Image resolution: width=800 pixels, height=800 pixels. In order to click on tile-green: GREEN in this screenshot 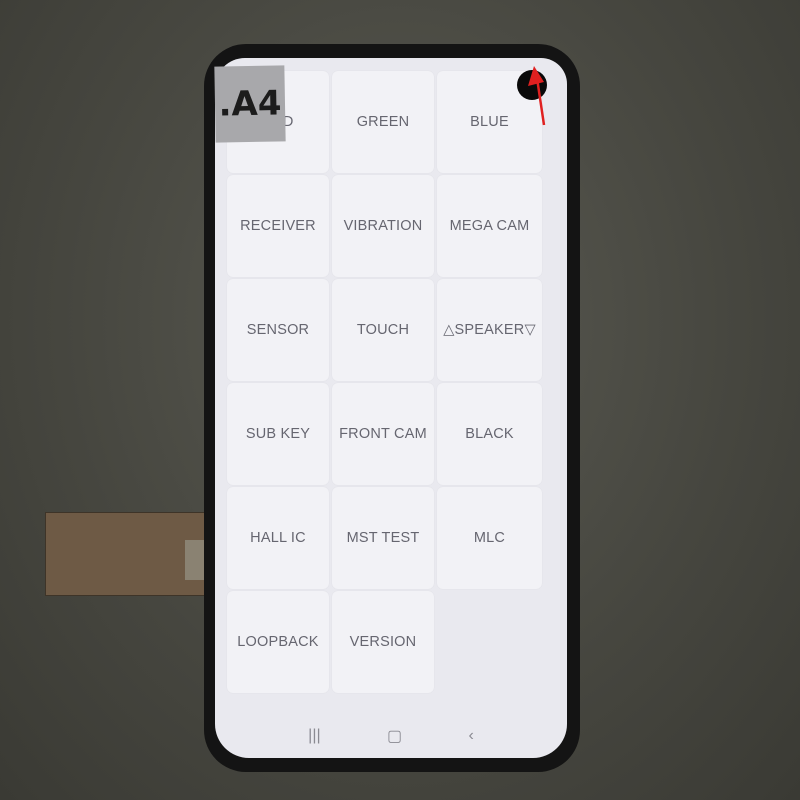, I will do `click(383, 122)`.